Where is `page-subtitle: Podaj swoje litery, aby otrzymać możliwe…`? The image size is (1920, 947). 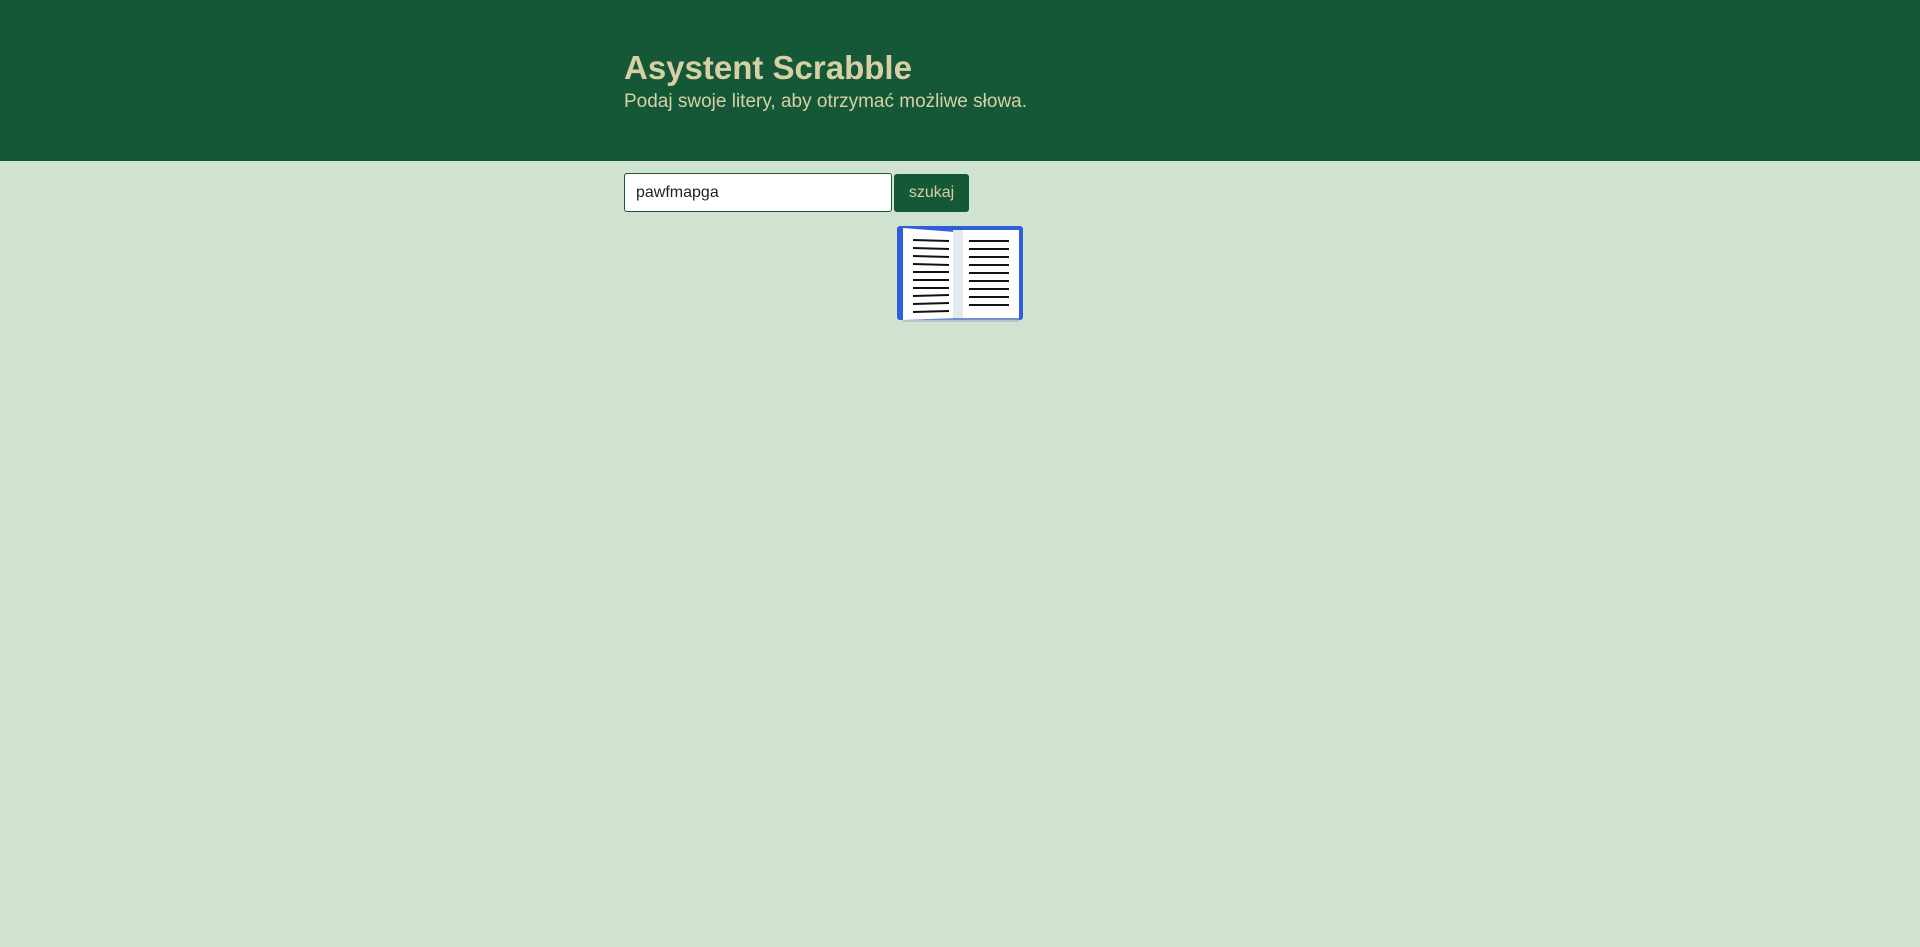
page-subtitle: Podaj swoje litery, aby otrzymać możliwe… is located at coordinates (826, 101).